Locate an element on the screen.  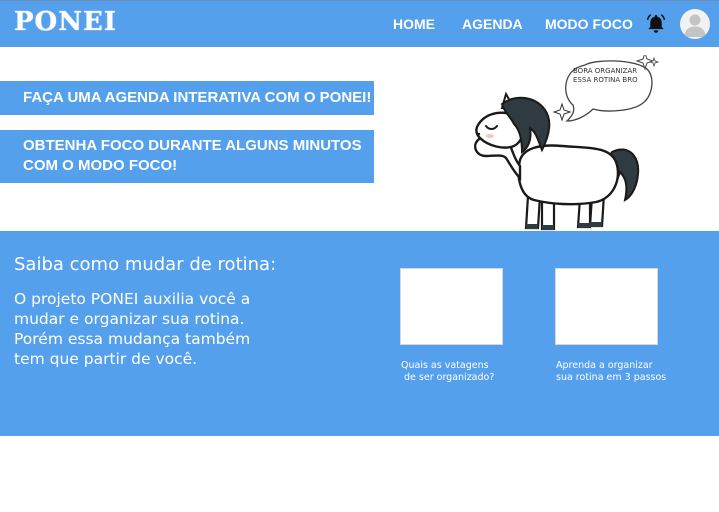
top-nav-bar: PONEI HOME AGENDA MODO FOCO is located at coordinates (359, 23).